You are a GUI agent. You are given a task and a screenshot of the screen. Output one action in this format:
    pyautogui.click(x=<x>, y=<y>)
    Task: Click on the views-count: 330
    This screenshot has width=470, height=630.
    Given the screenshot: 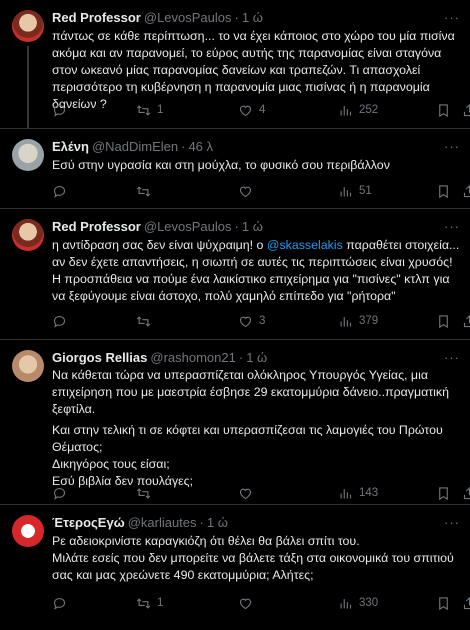 What is the action you would take?
    pyautogui.click(x=369, y=603)
    